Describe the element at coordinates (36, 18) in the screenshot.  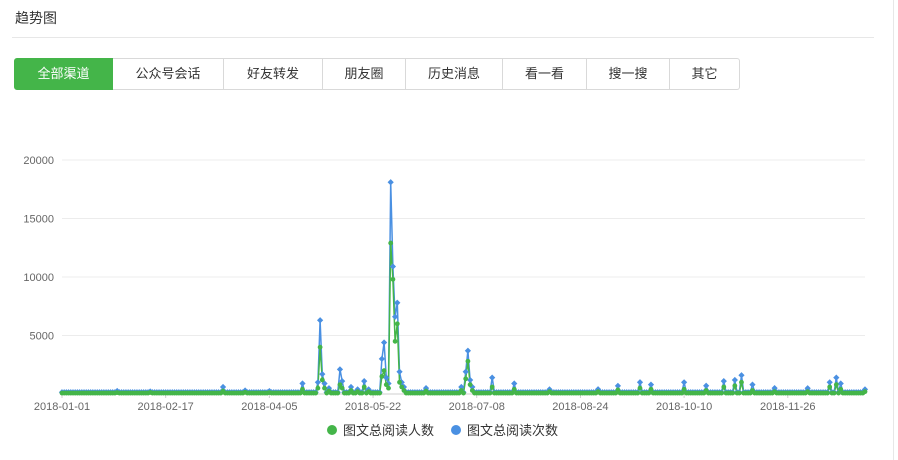
I see `panel-title: 趋势图` at that location.